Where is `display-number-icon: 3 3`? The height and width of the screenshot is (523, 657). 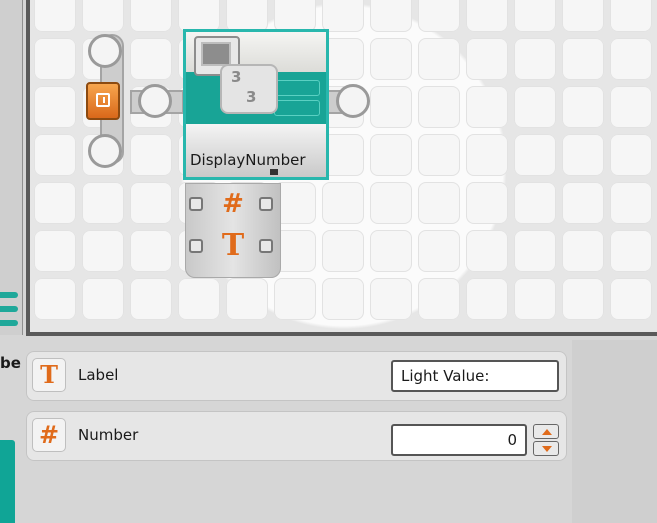
display-number-icon: 3 3 is located at coordinates (249, 89).